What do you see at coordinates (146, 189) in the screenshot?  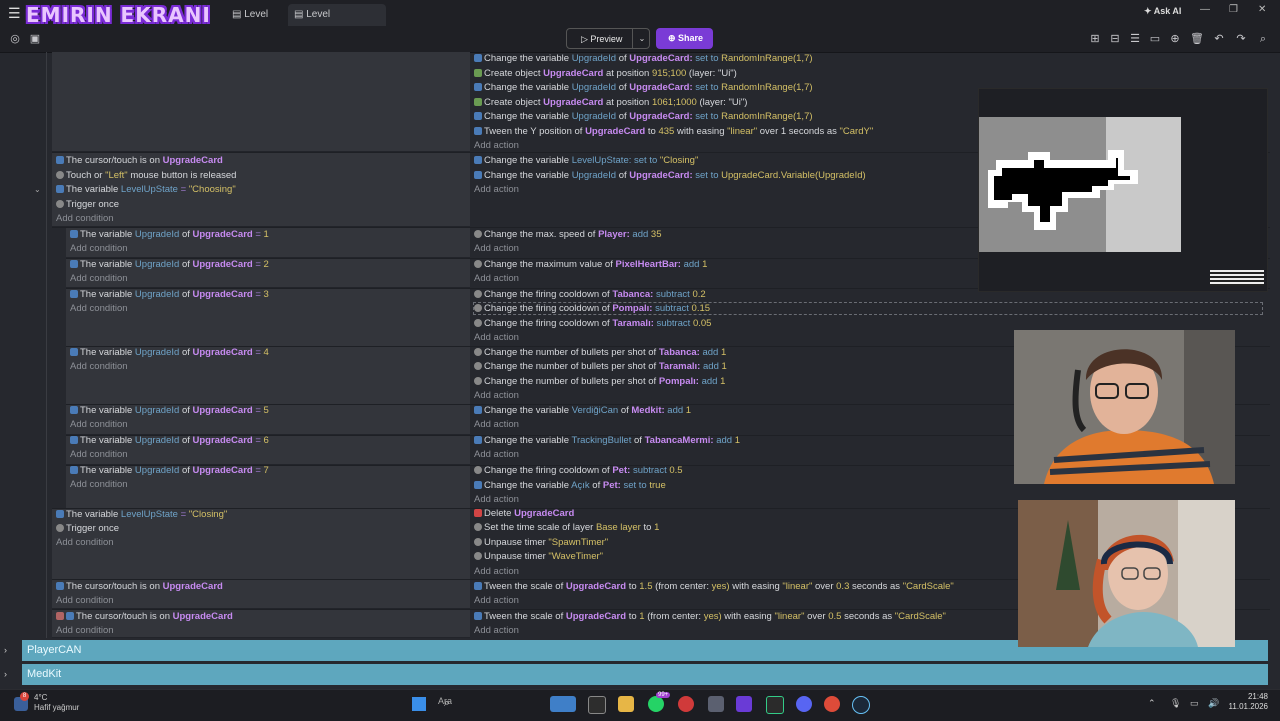 I see `condition: The variable LevelUpState = "Choosing"` at bounding box center [146, 189].